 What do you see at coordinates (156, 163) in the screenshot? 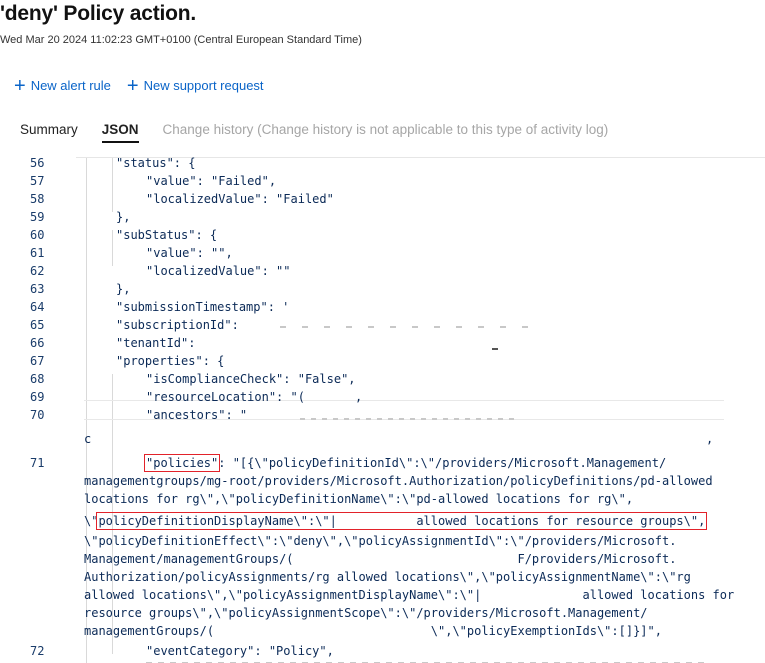
I see `code-line: "status": {` at bounding box center [156, 163].